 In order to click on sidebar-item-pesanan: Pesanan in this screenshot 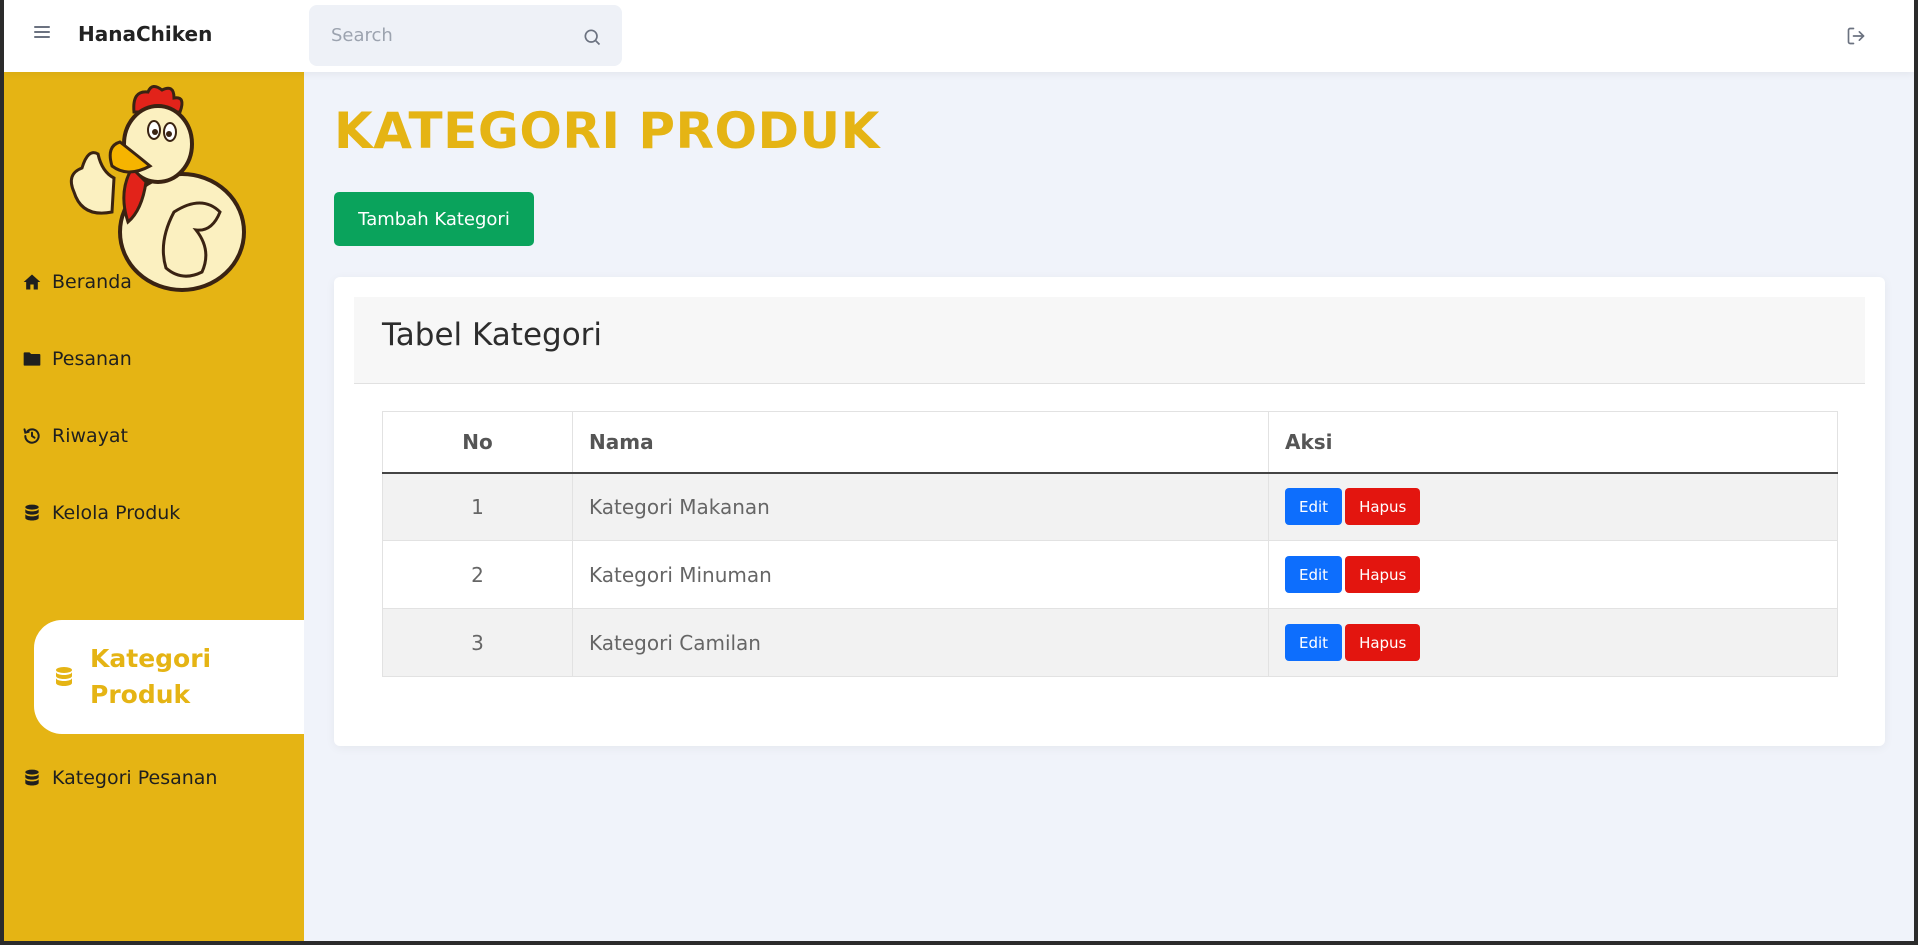, I will do `click(77, 359)`.